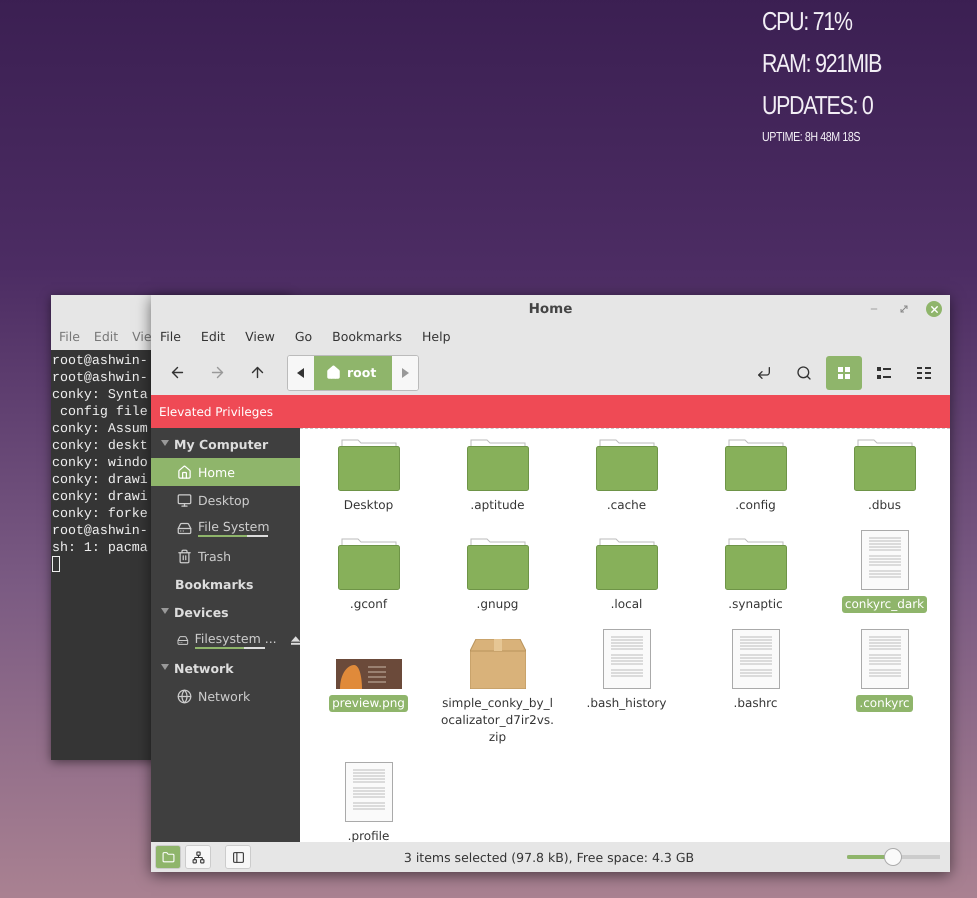  What do you see at coordinates (368, 604) in the screenshot?
I see `file-name: .gconf` at bounding box center [368, 604].